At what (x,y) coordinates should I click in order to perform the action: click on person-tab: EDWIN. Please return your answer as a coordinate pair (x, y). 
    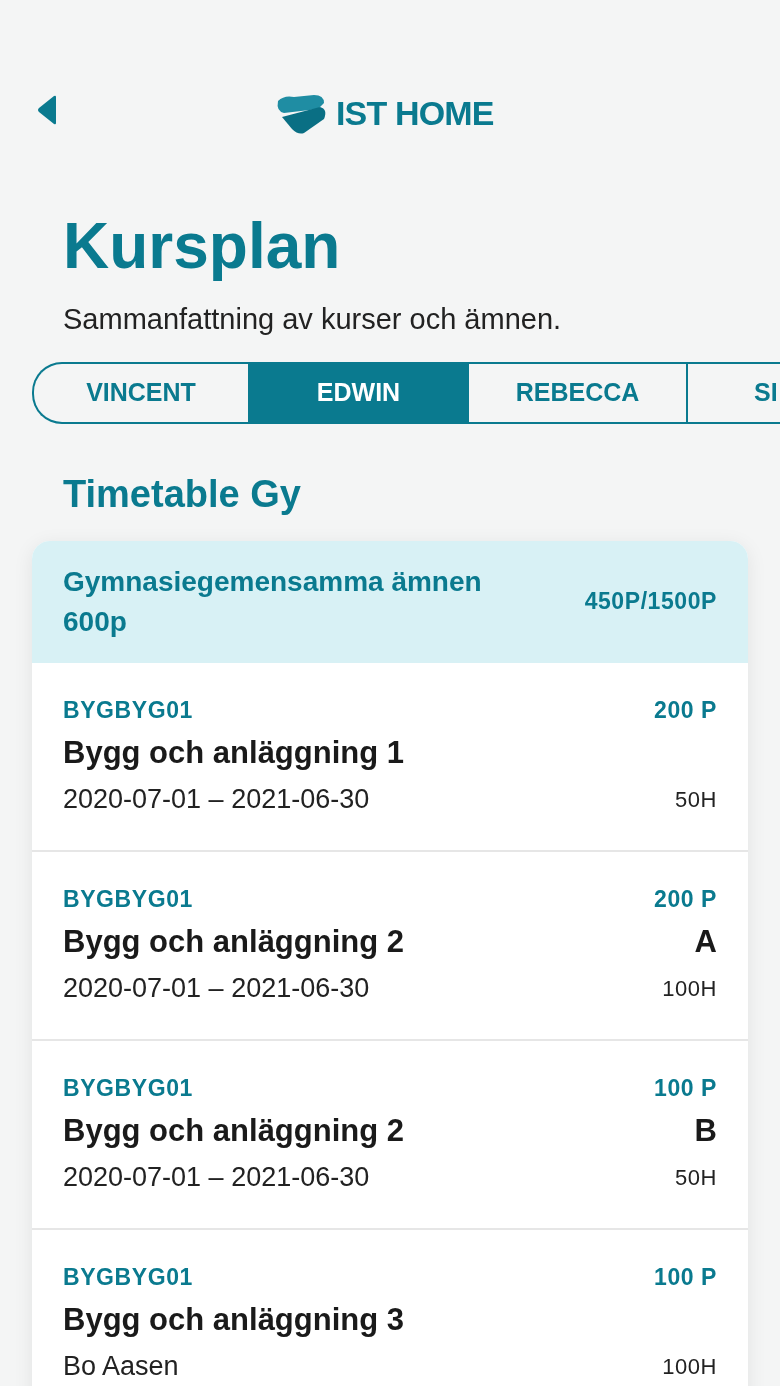
    Looking at the image, I should click on (358, 392).